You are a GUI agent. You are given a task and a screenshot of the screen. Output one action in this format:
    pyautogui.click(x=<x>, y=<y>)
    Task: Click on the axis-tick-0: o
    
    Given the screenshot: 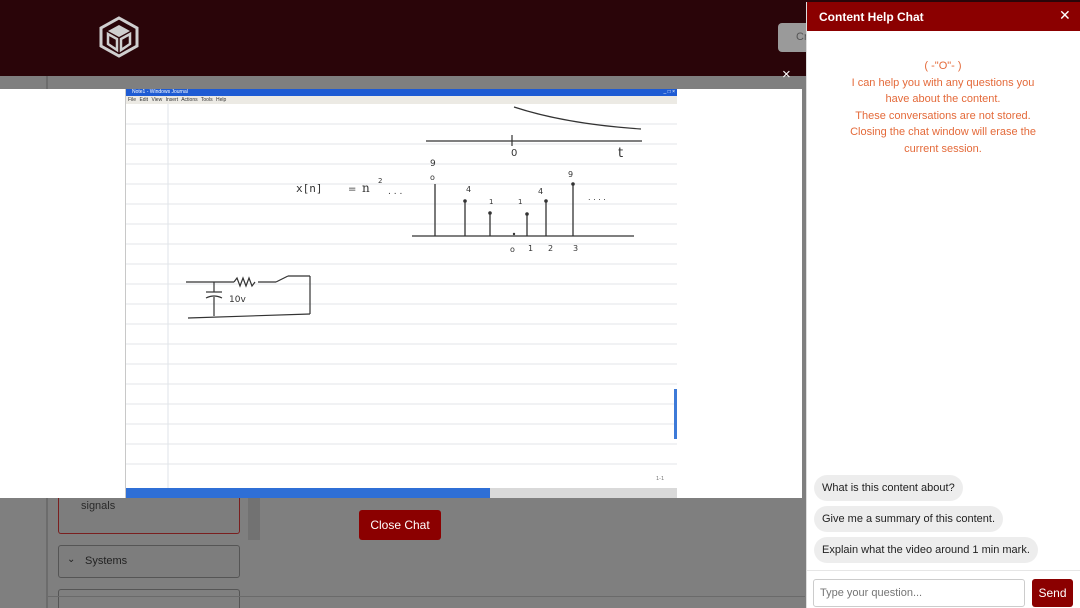 What is the action you would take?
    pyautogui.click(x=512, y=249)
    